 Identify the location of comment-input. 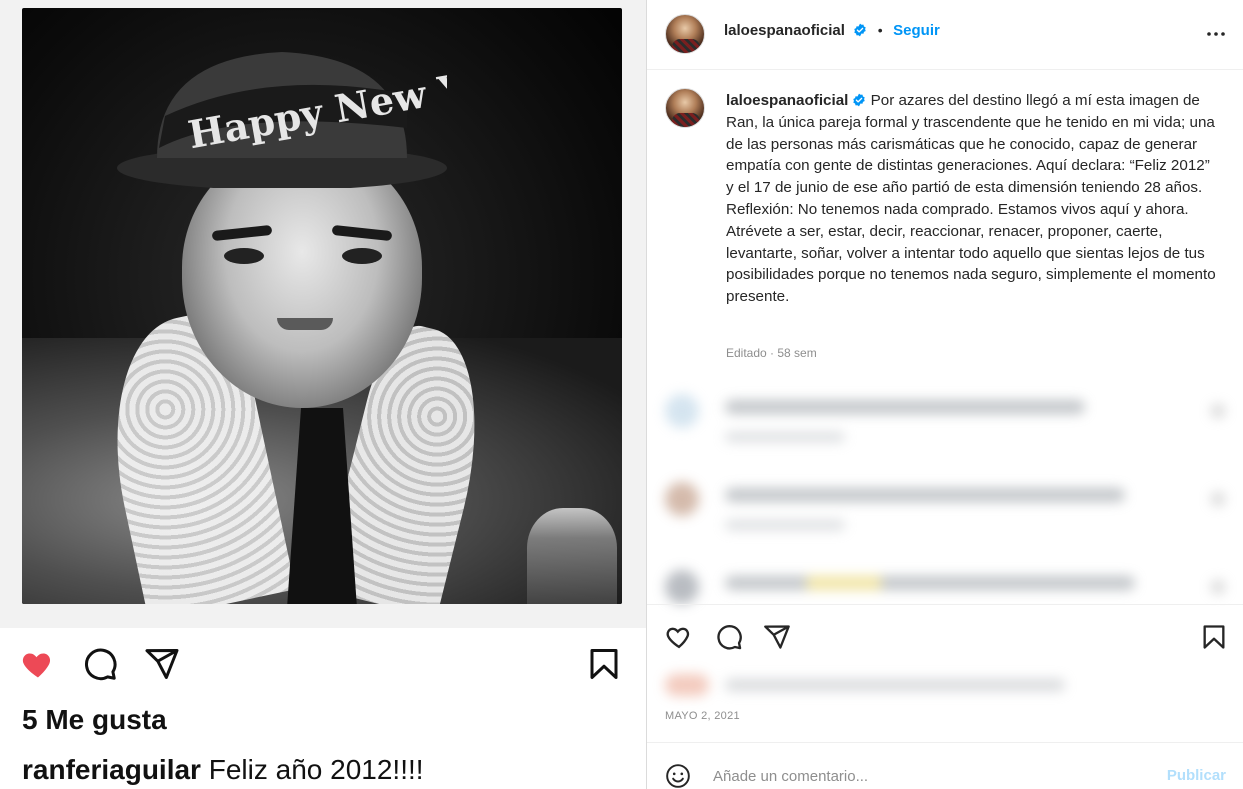
(923, 776).